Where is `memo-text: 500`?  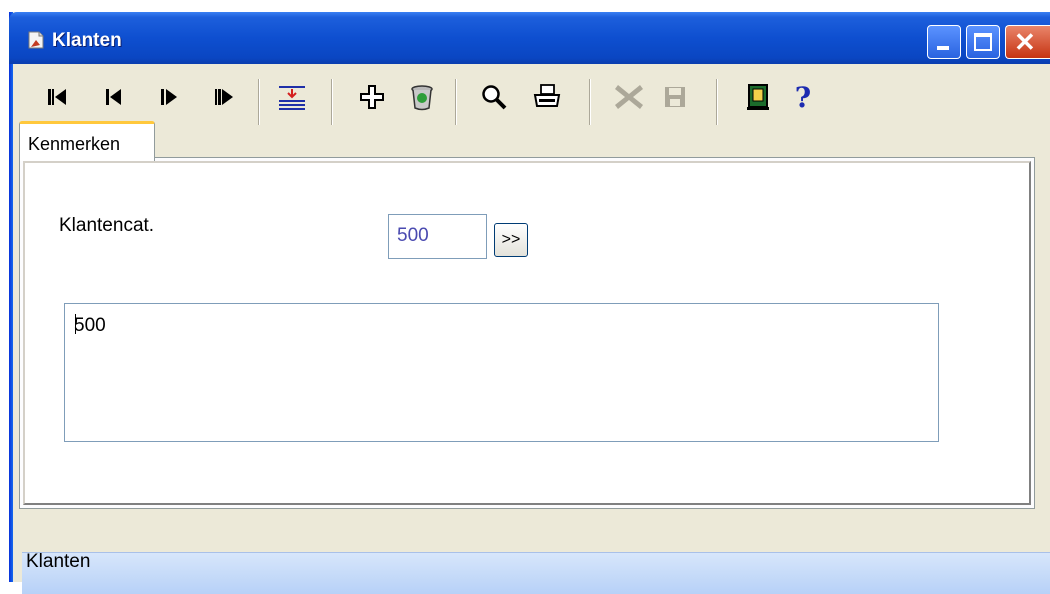 memo-text: 500 is located at coordinates (90, 325).